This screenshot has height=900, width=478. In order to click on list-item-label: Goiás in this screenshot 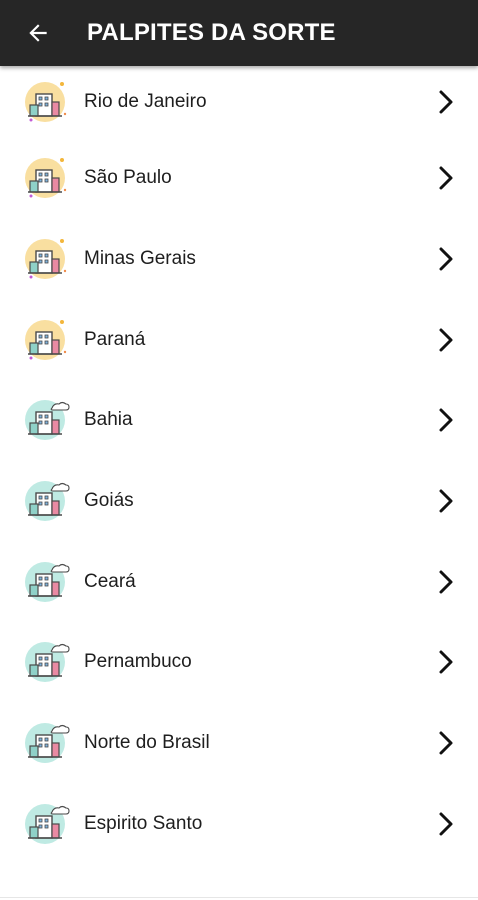, I will do `click(109, 501)`.